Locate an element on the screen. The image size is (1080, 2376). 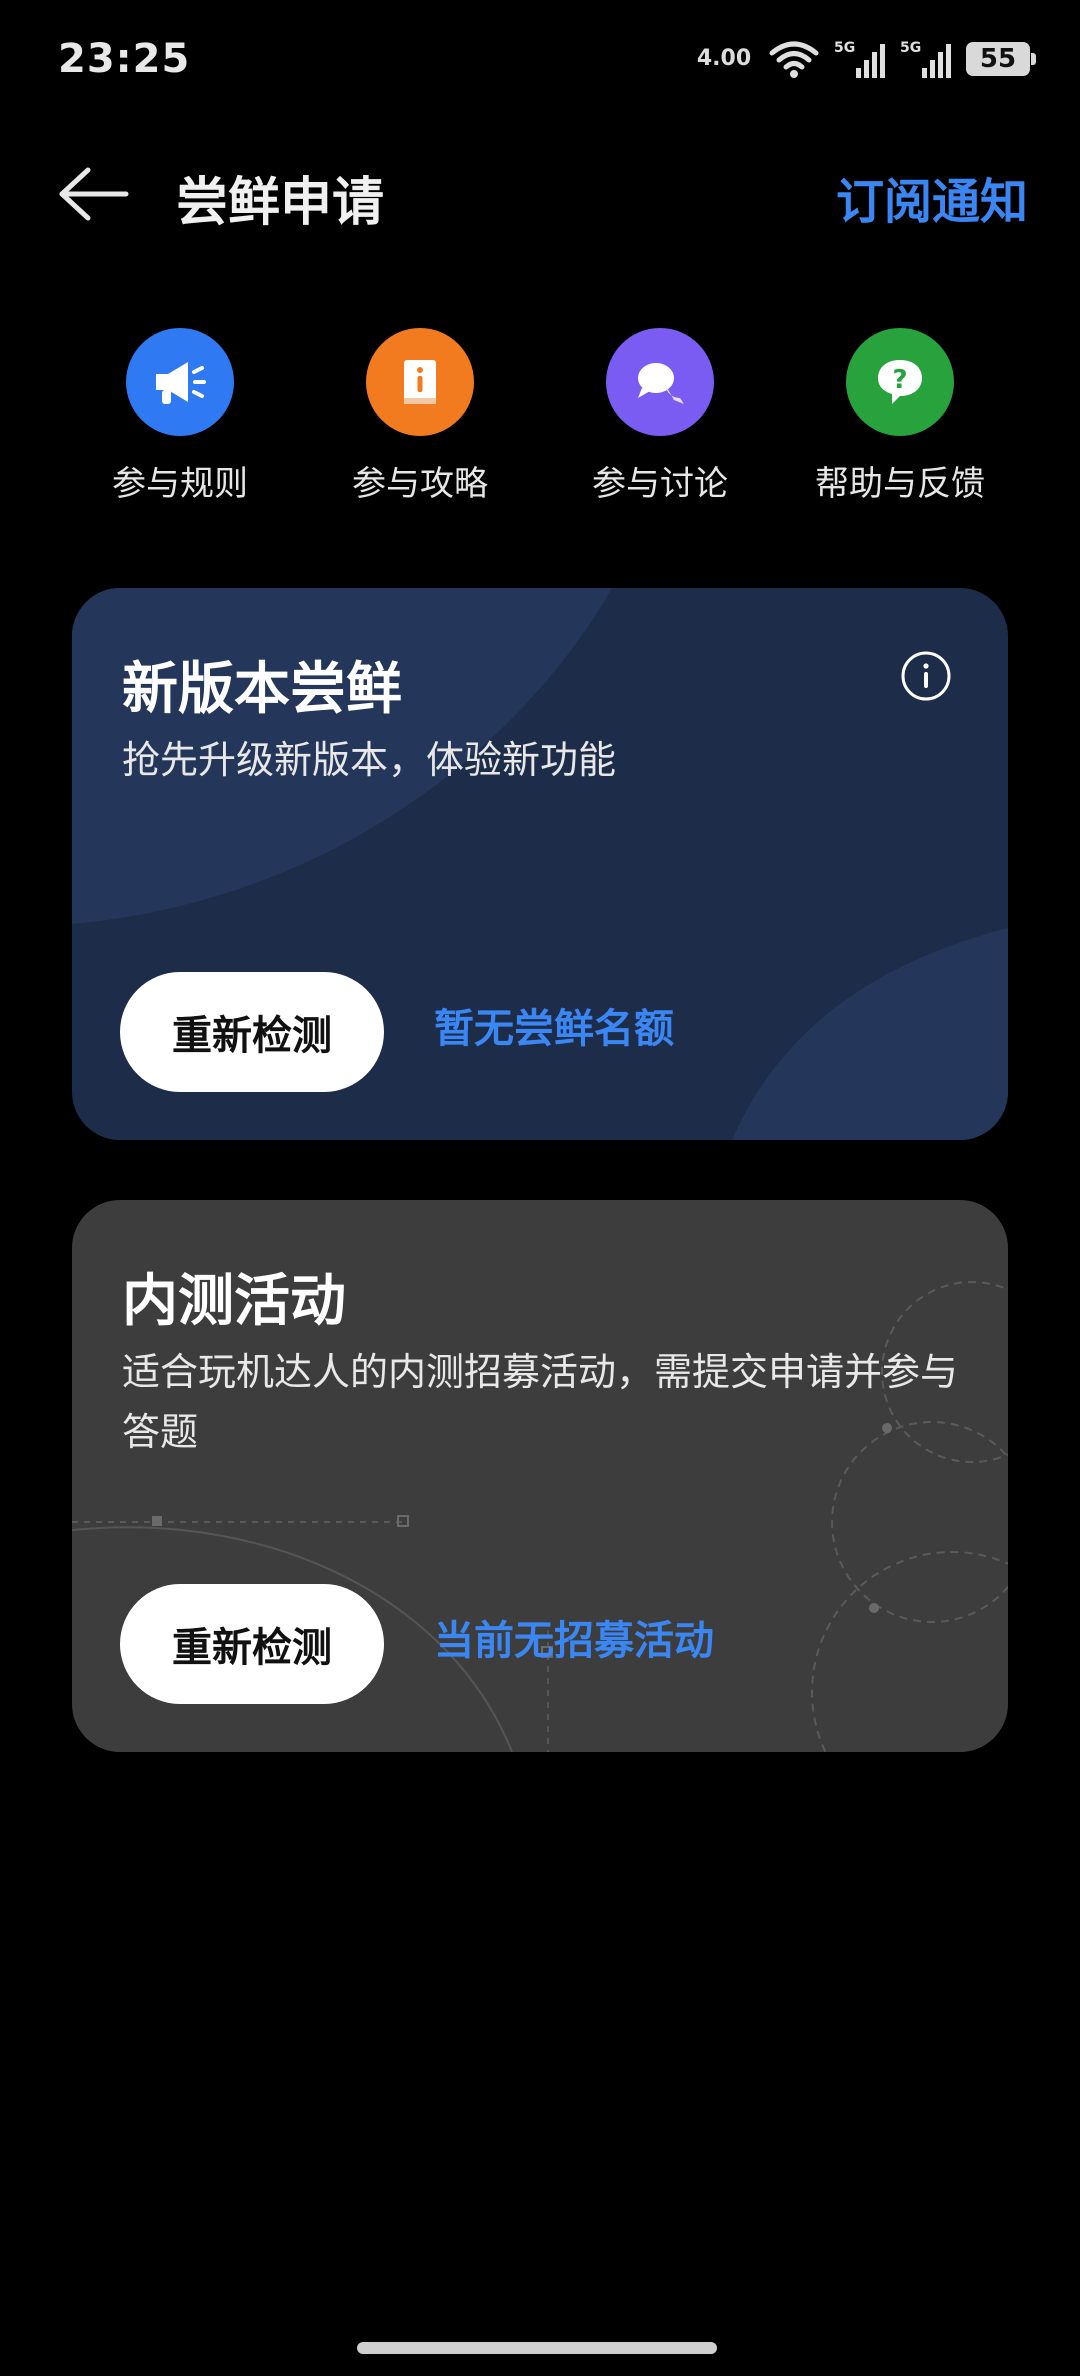
megaphone-icon is located at coordinates (181, 383).